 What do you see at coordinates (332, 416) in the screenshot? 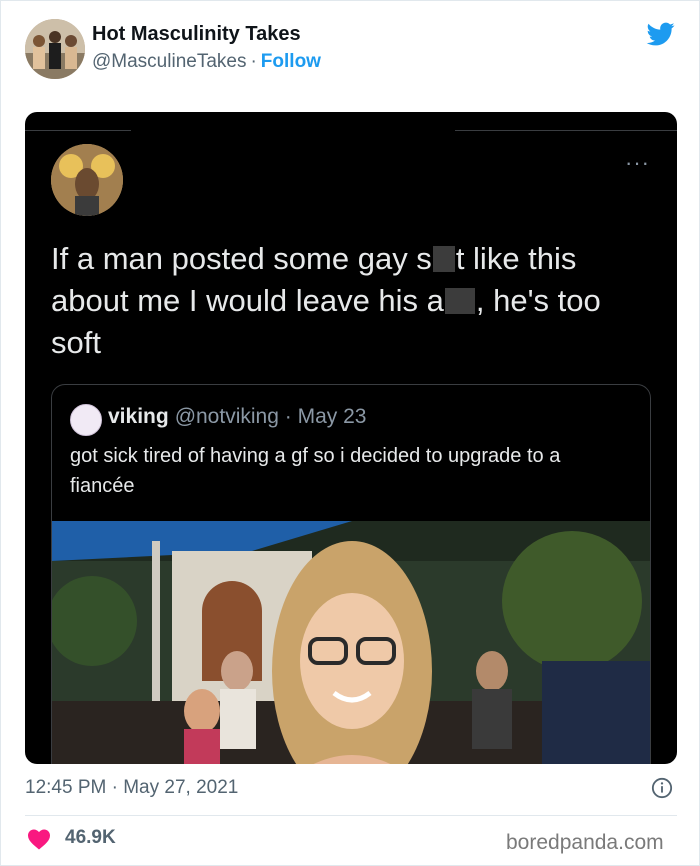
I see `quoted-tweet-date: May 23` at bounding box center [332, 416].